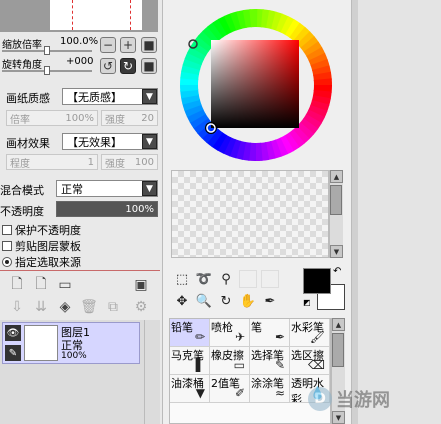 The image size is (441, 424). I want to click on select-source-radio: 指定选取来源, so click(41, 262).